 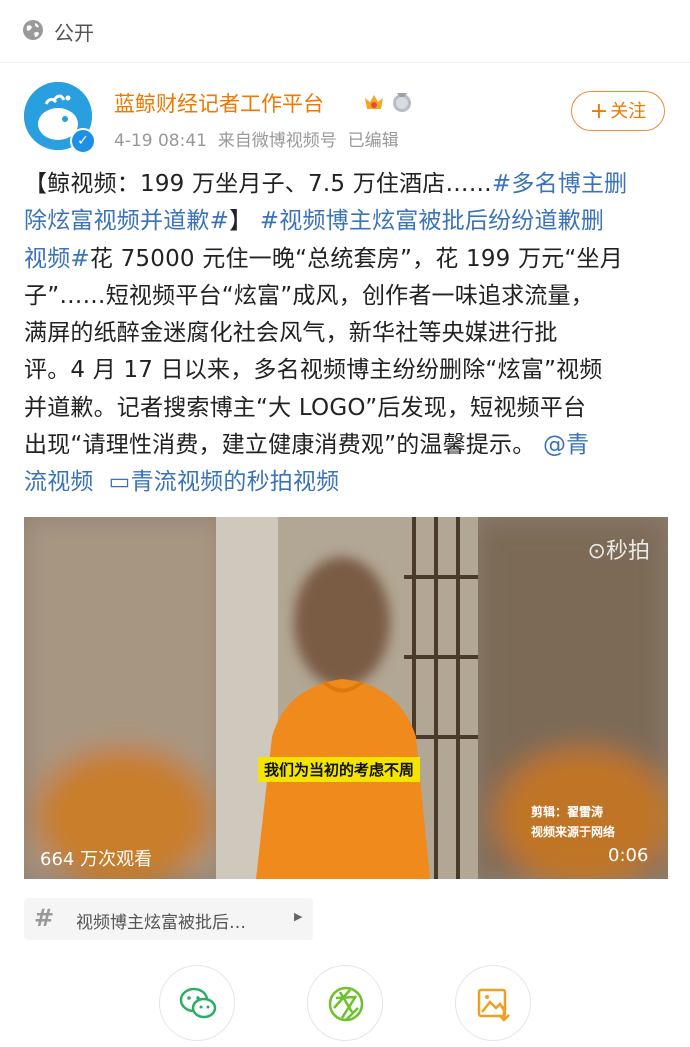 I want to click on post-text-segment: 子”……短视频平台“炫富”成风，创作者一味追求流量，, so click(x=309, y=295).